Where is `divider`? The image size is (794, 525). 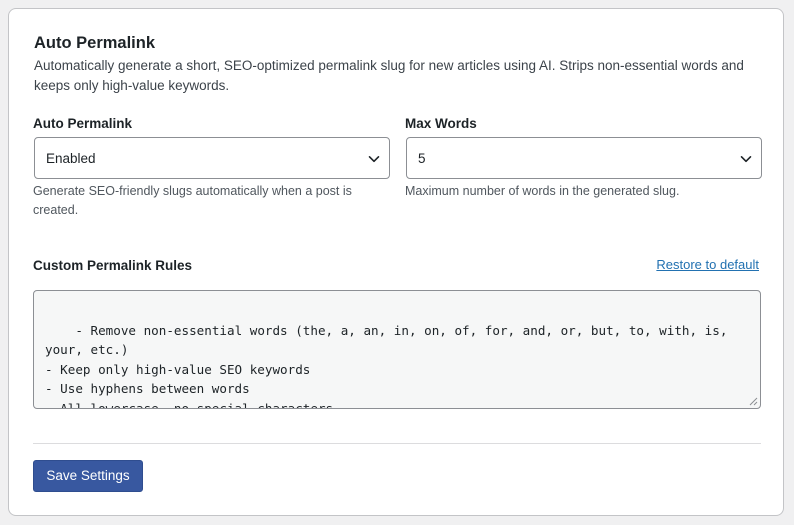
divider is located at coordinates (397, 443).